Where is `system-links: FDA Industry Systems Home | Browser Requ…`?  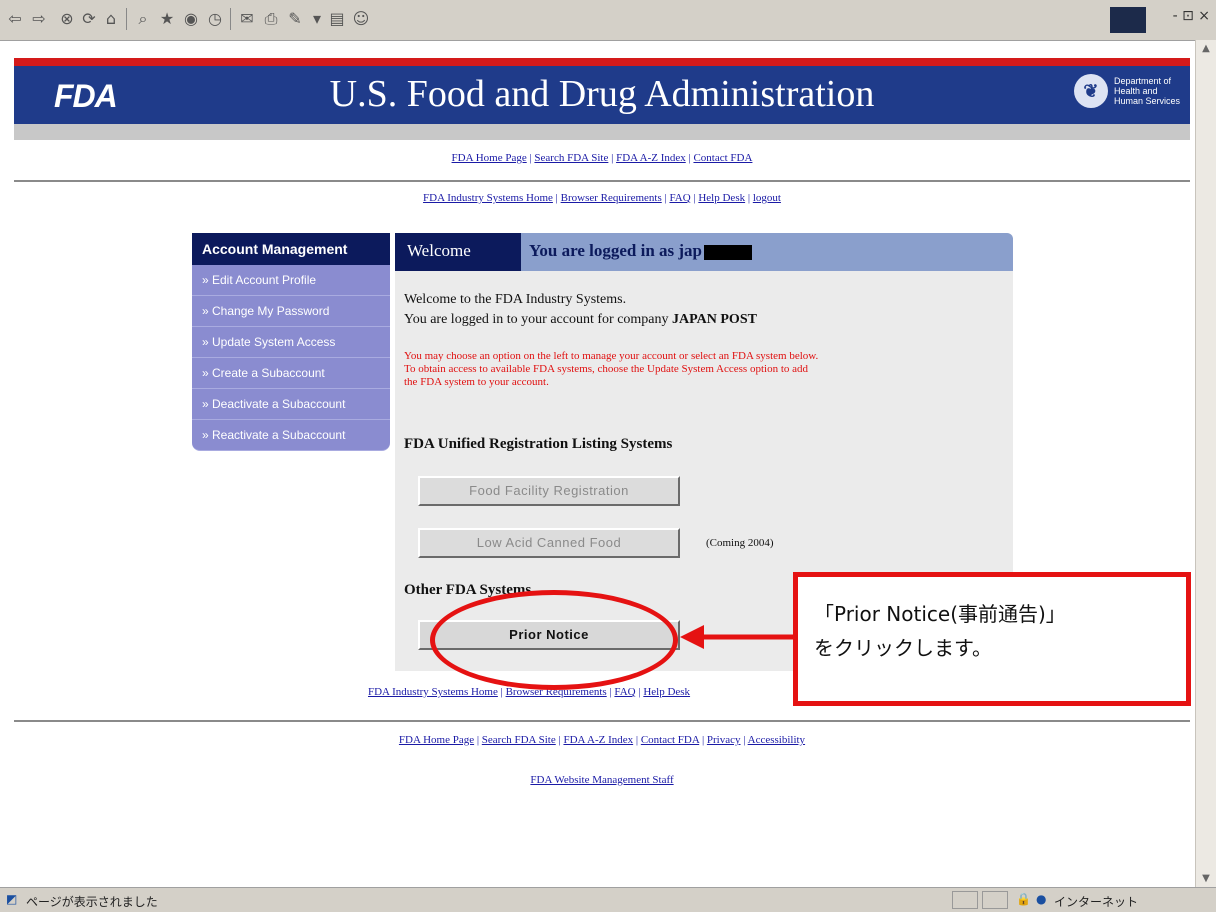
system-links: FDA Industry Systems Home | Browser Requ… is located at coordinates (602, 198).